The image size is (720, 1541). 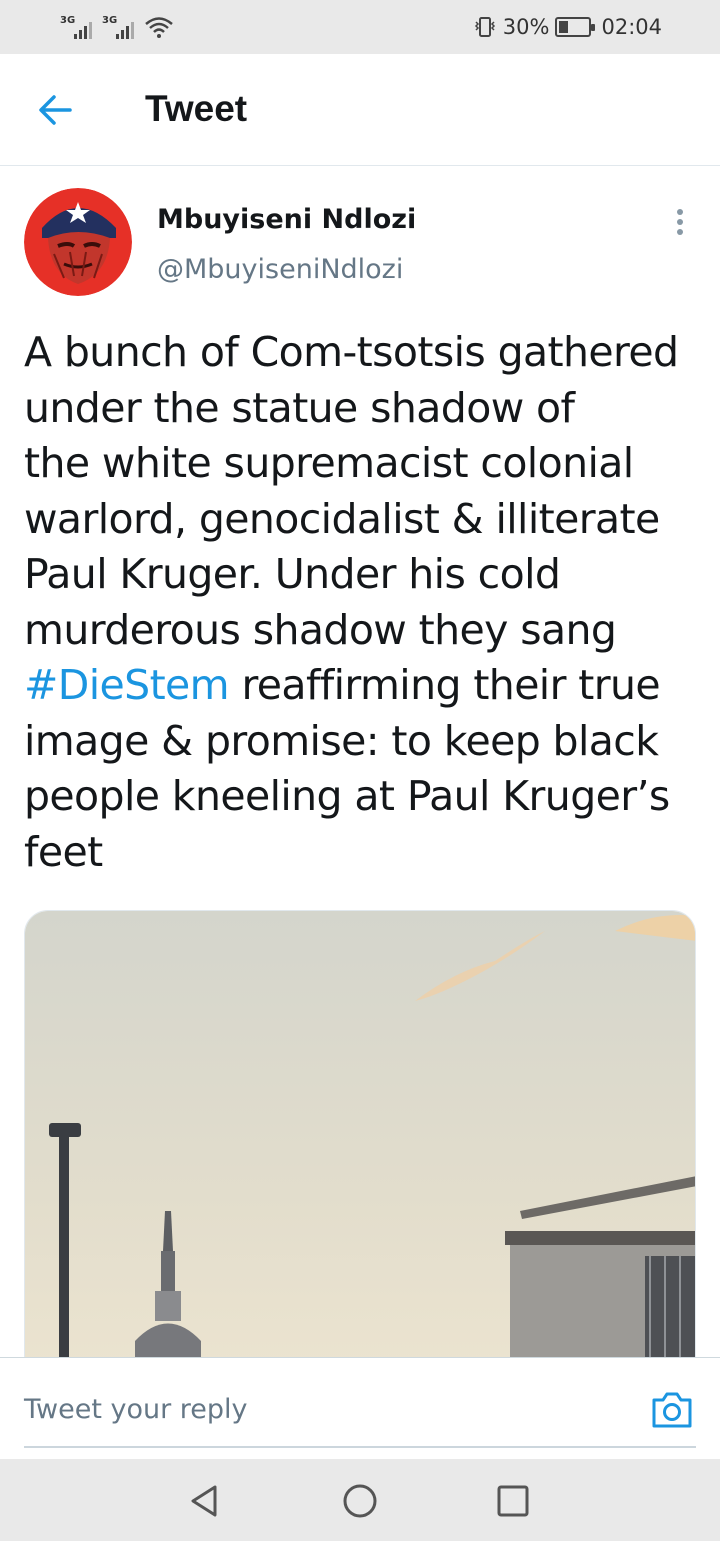 I want to click on status-right: 30% 02:04, so click(x=567, y=27).